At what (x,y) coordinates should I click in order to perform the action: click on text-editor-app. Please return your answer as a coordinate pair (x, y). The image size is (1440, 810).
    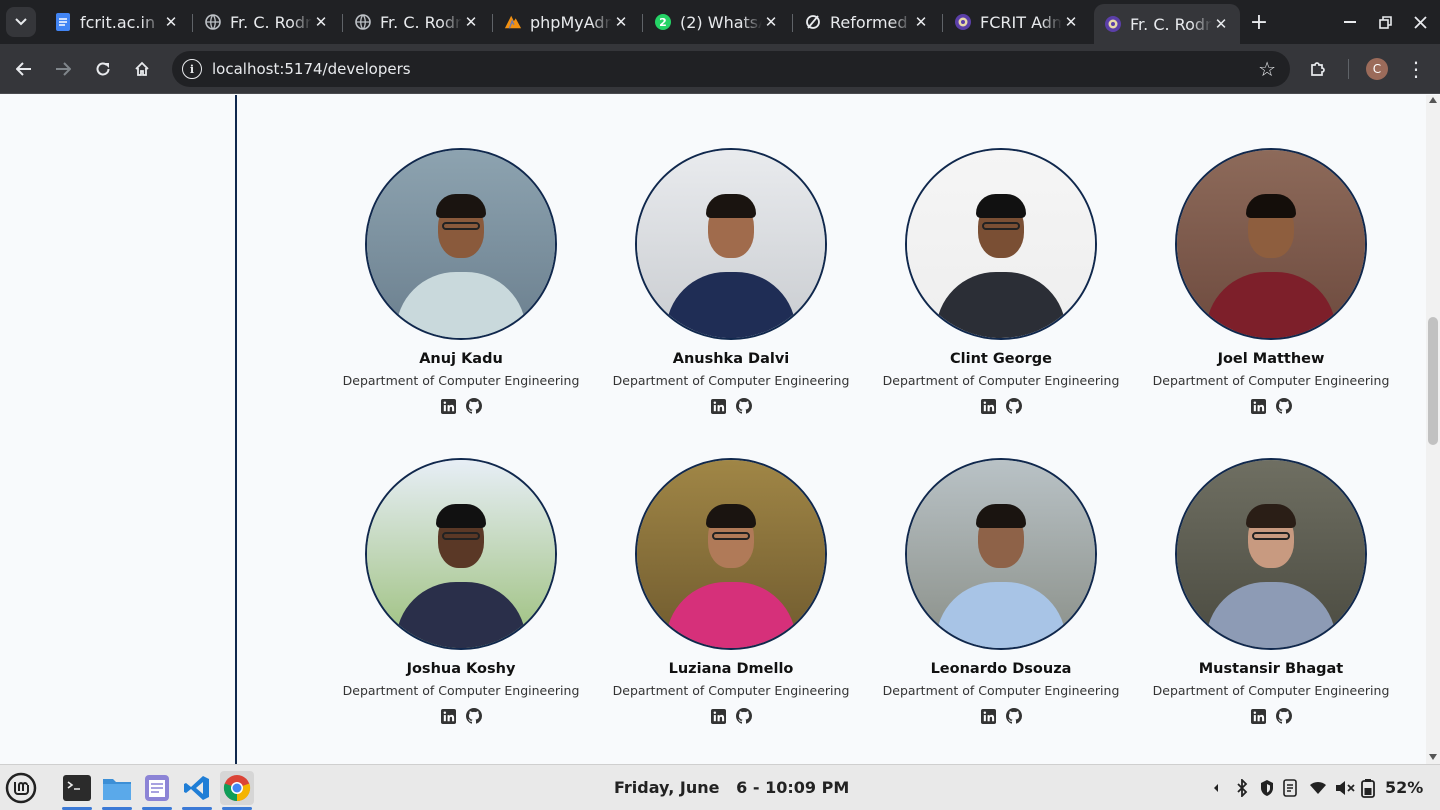
    Looking at the image, I should click on (157, 790).